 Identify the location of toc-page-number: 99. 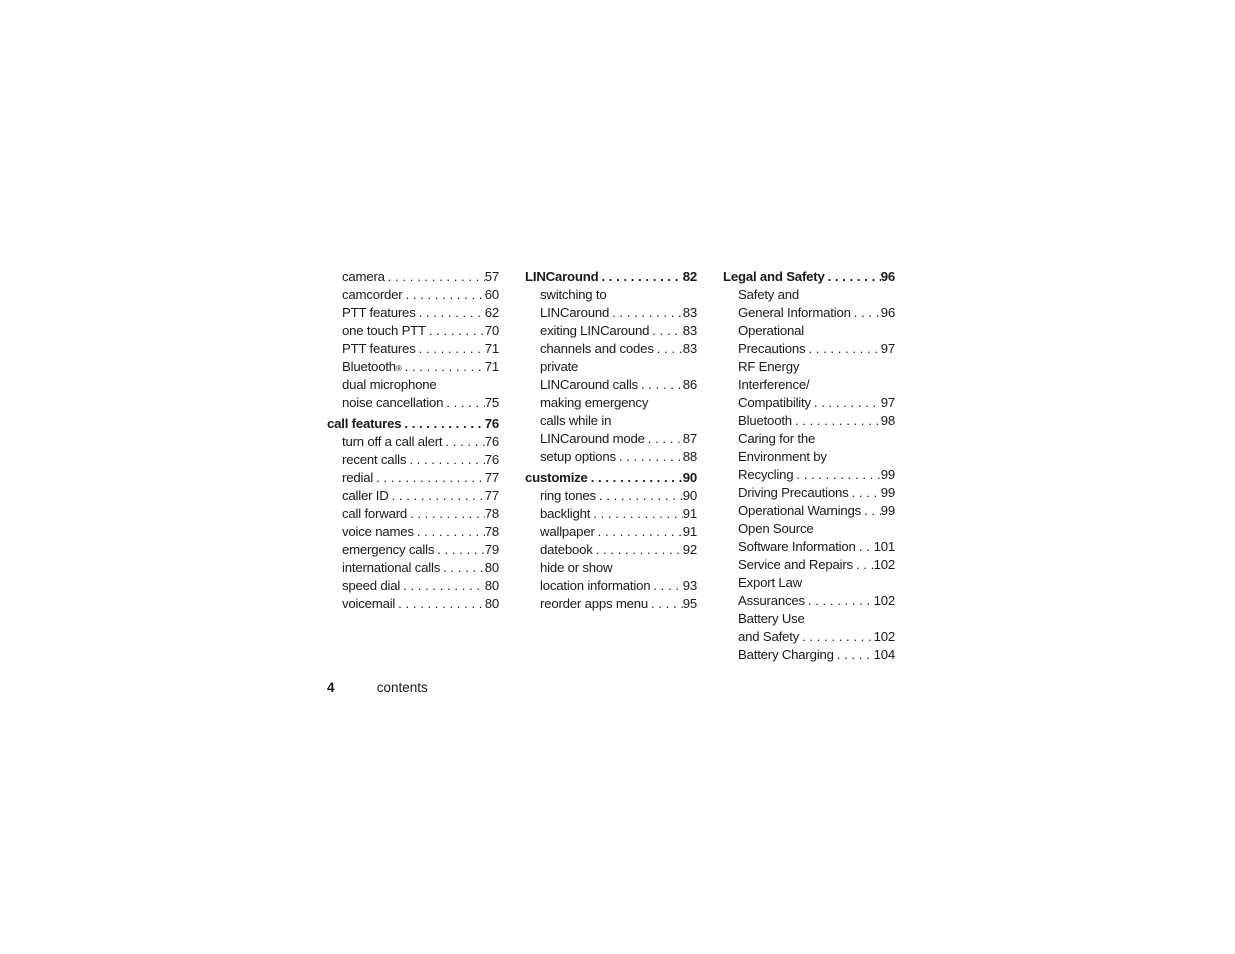
(887, 492).